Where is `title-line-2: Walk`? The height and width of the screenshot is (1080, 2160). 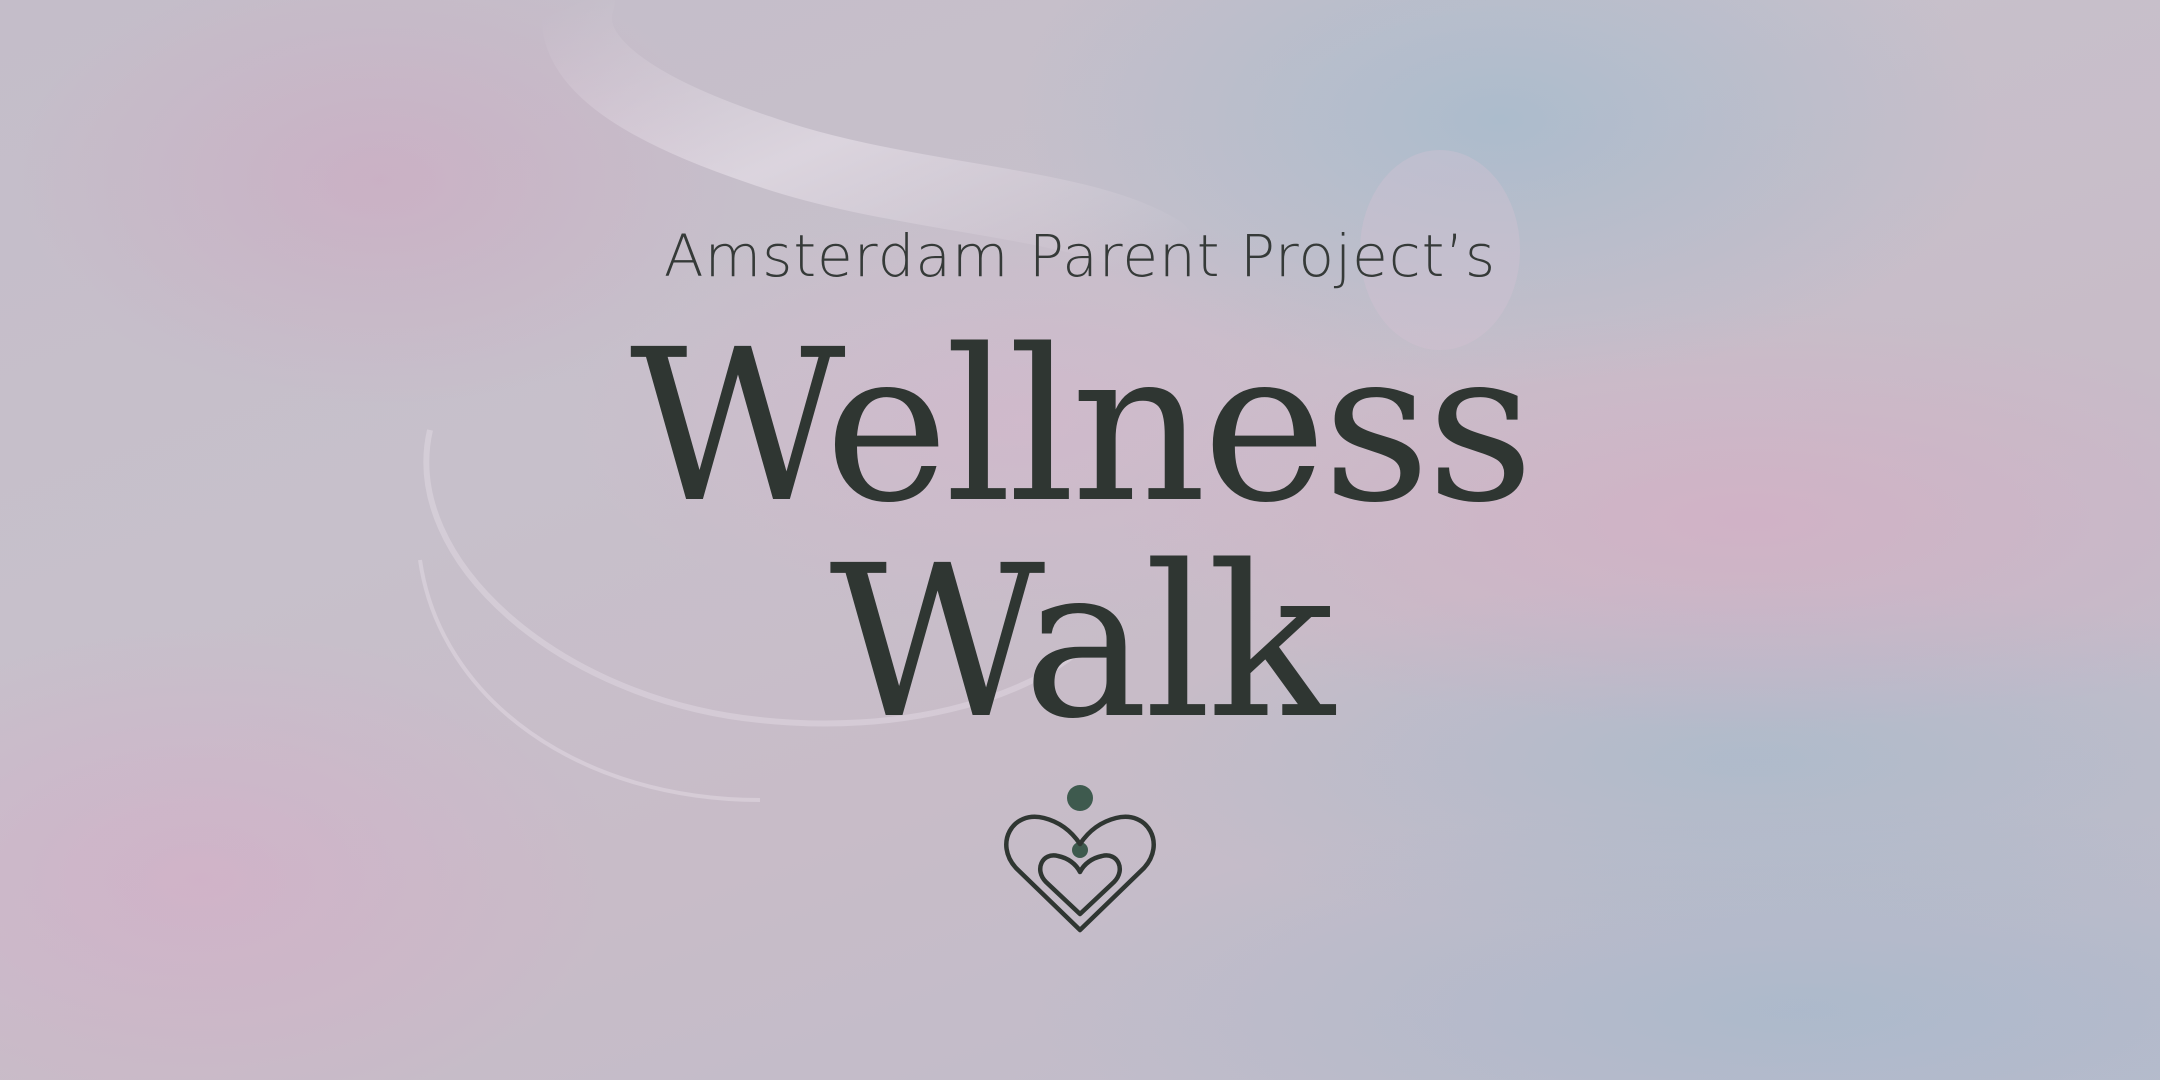 title-line-2: Walk is located at coordinates (1081, 642).